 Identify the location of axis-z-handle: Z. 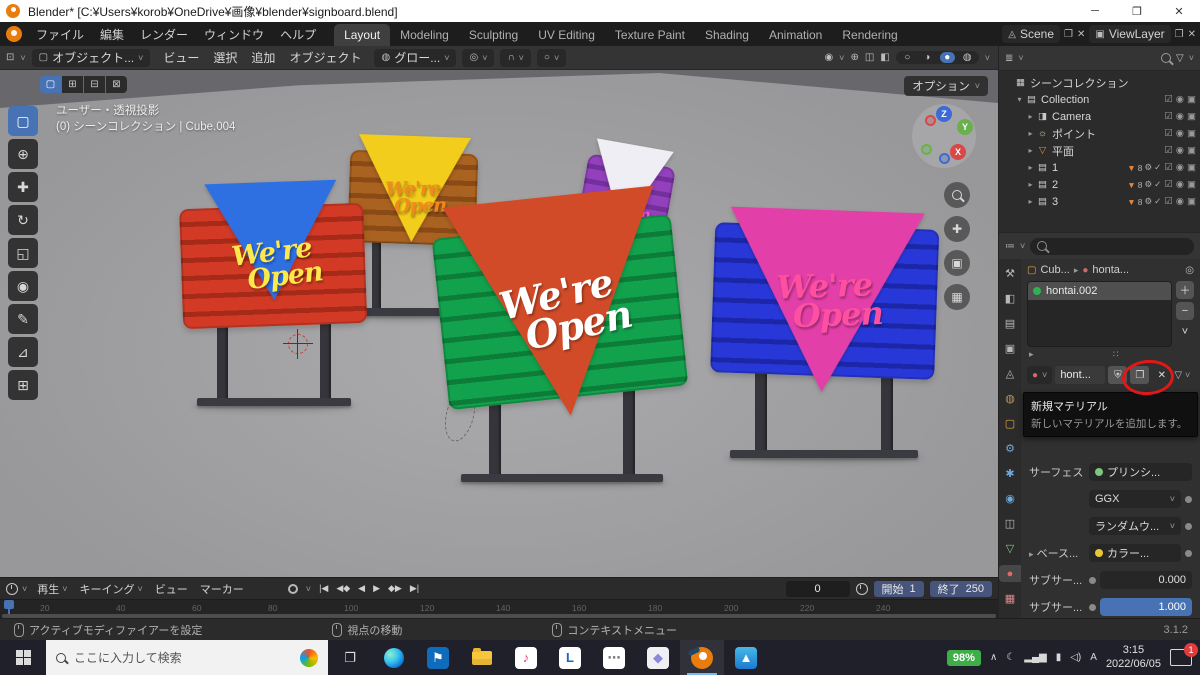
(944, 114).